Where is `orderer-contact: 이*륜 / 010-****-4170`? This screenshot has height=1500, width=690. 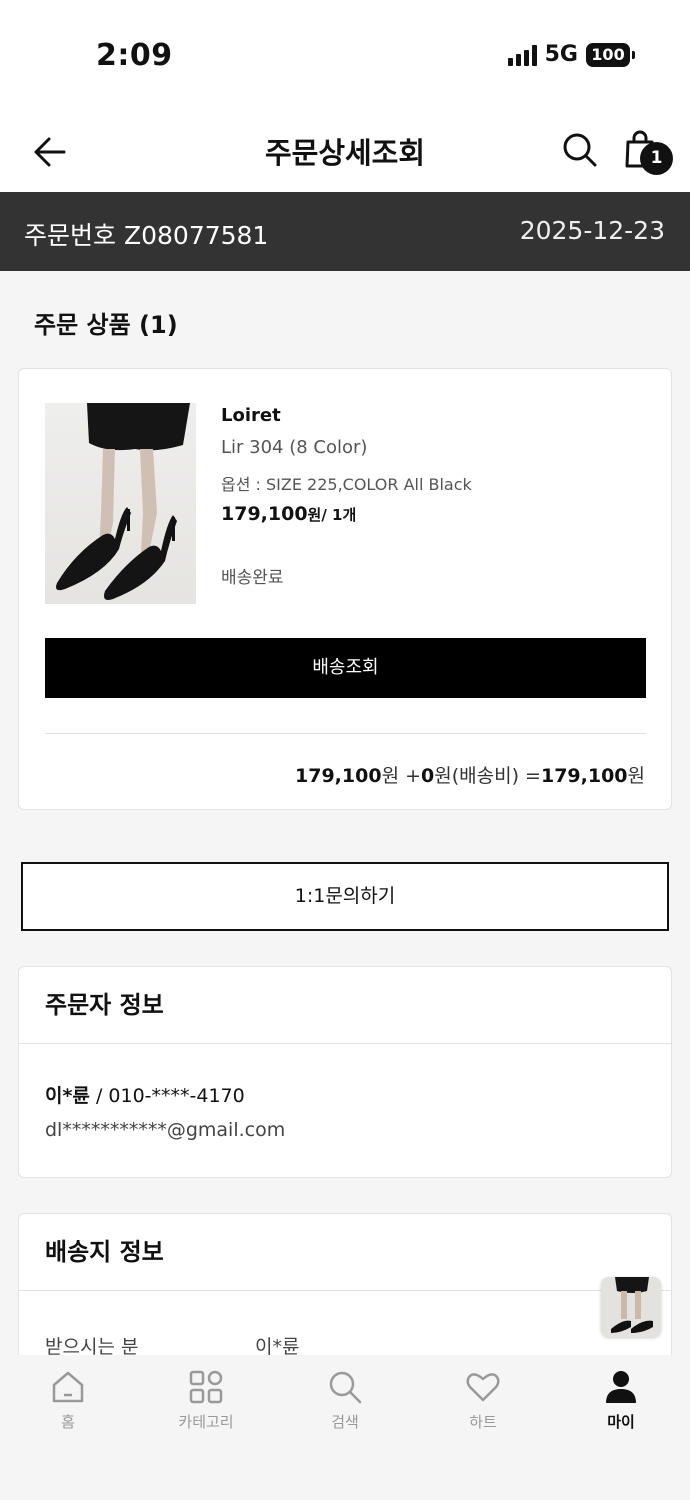
orderer-contact: 이*륜 / 010-****-4170 is located at coordinates (145, 1094).